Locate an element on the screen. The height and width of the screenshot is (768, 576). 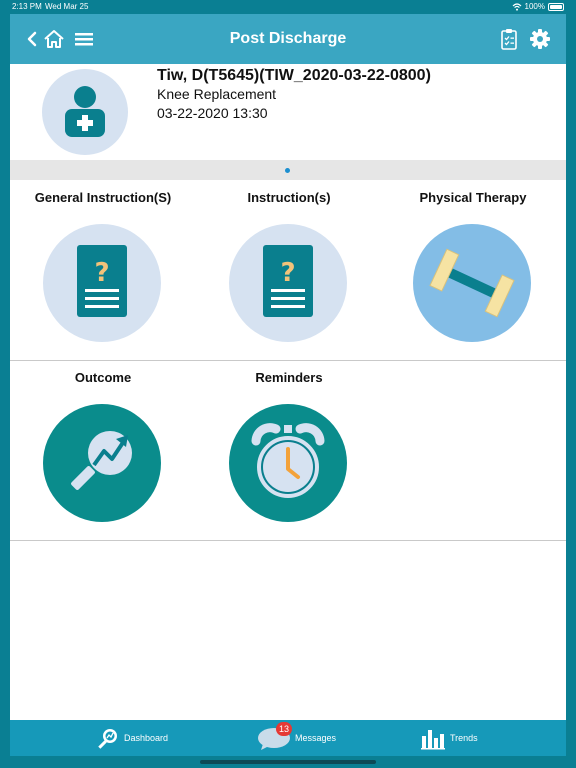
tile-general-instructions: General Instruction(S) ? is located at coordinates (103, 270).